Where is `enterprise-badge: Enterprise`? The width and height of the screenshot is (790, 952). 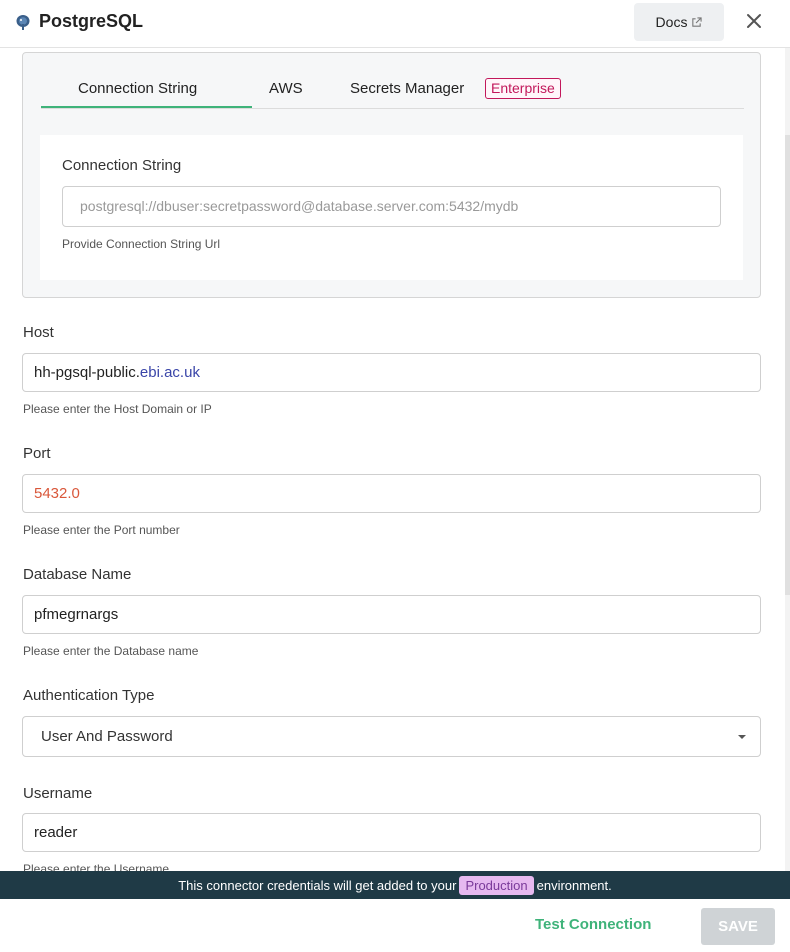 enterprise-badge: Enterprise is located at coordinates (523, 88).